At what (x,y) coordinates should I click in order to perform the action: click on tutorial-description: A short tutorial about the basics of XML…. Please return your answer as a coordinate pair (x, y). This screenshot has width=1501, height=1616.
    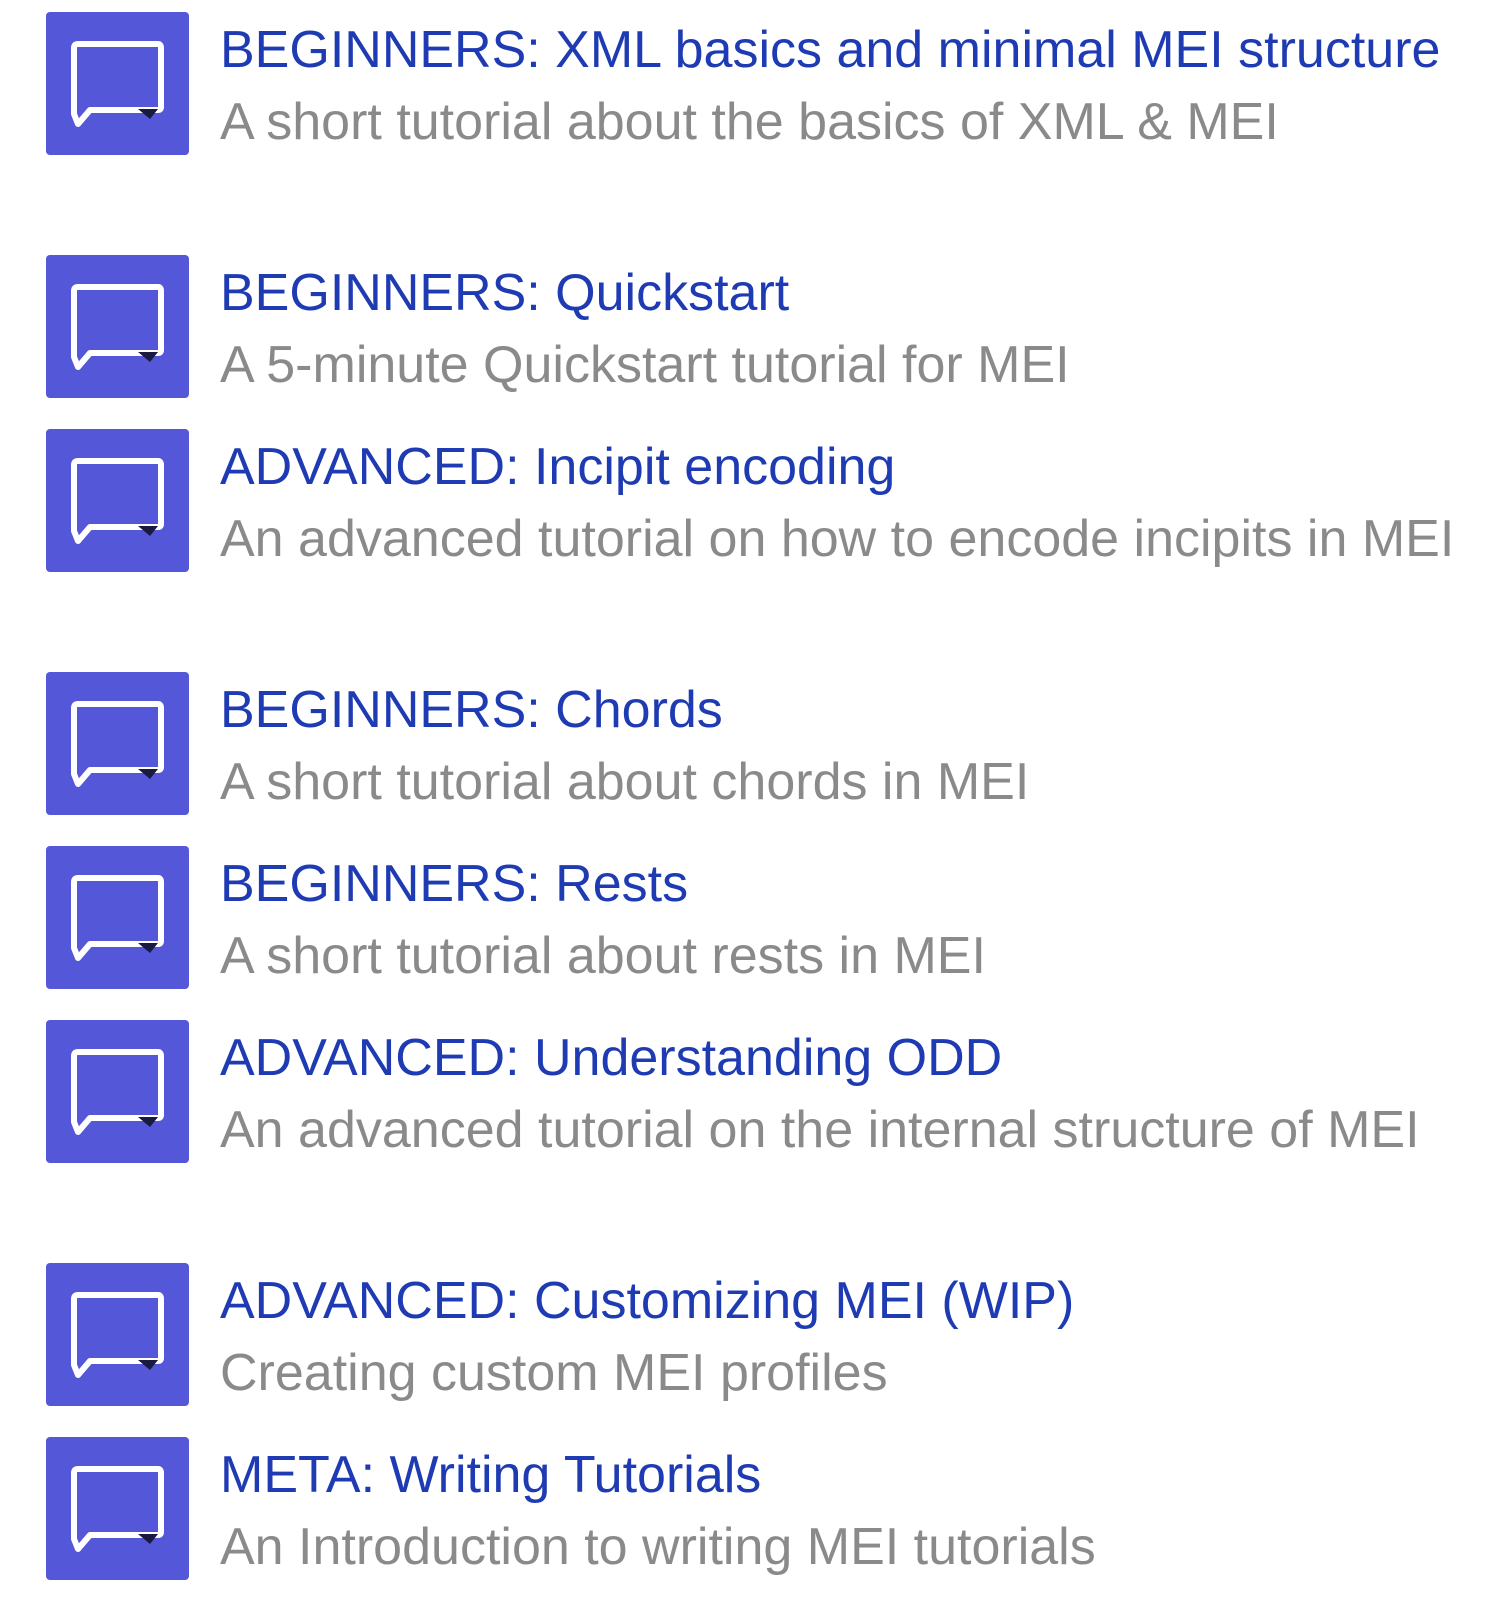
    Looking at the image, I should click on (749, 122).